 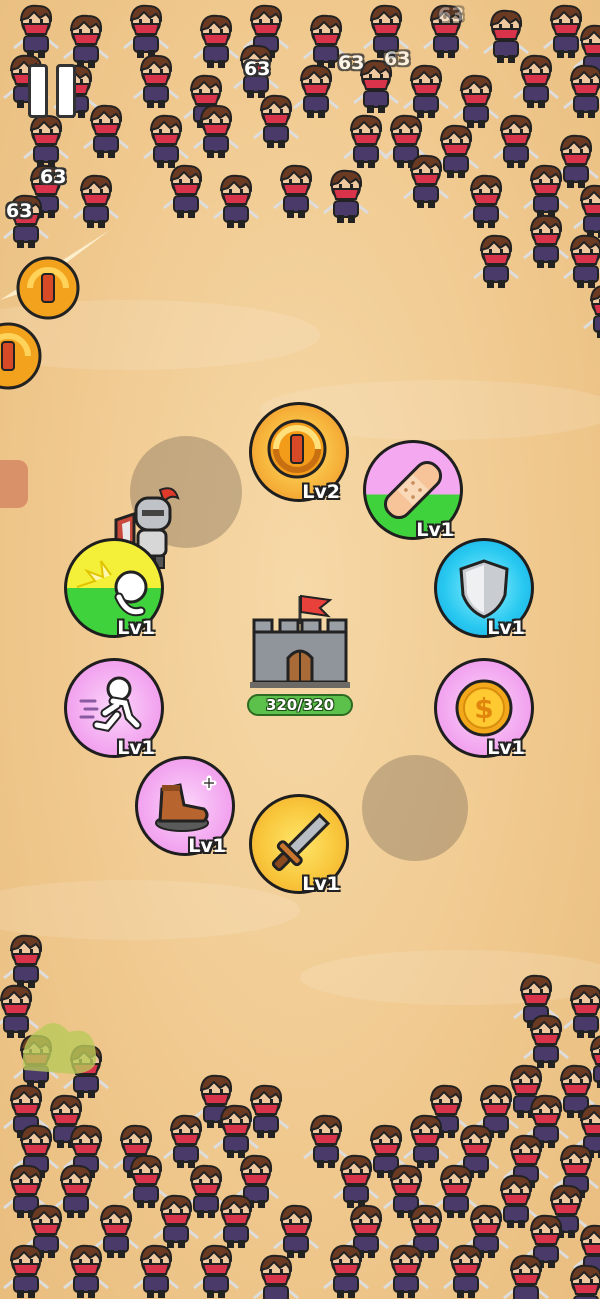 I want to click on skill-bandage: Lv1, so click(x=413, y=490).